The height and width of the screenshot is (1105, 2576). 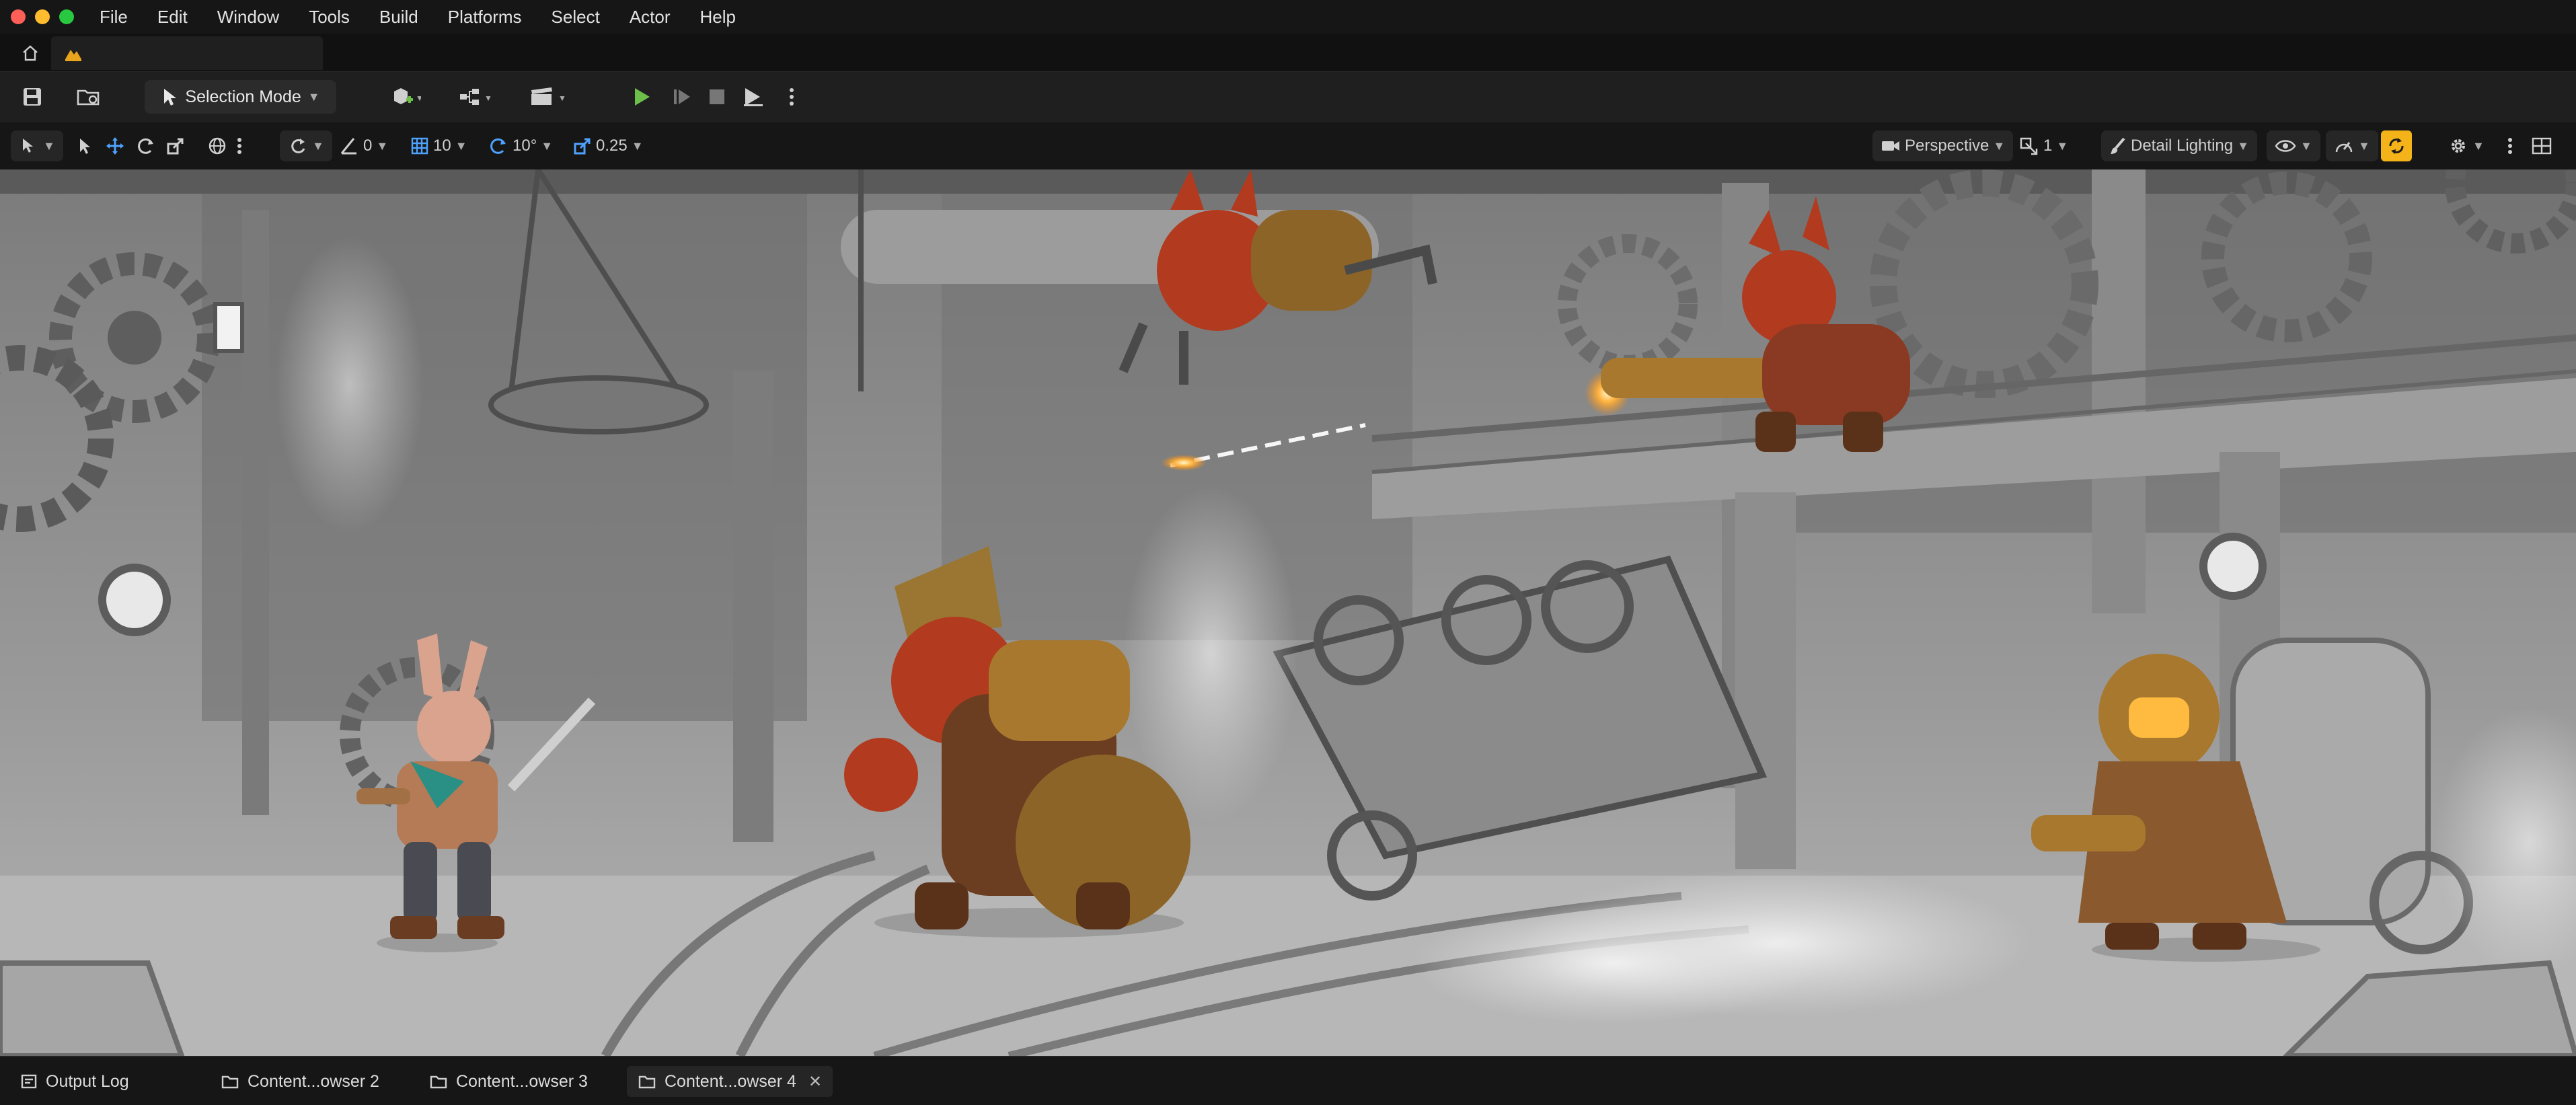 I want to click on menu-file: File, so click(x=114, y=17).